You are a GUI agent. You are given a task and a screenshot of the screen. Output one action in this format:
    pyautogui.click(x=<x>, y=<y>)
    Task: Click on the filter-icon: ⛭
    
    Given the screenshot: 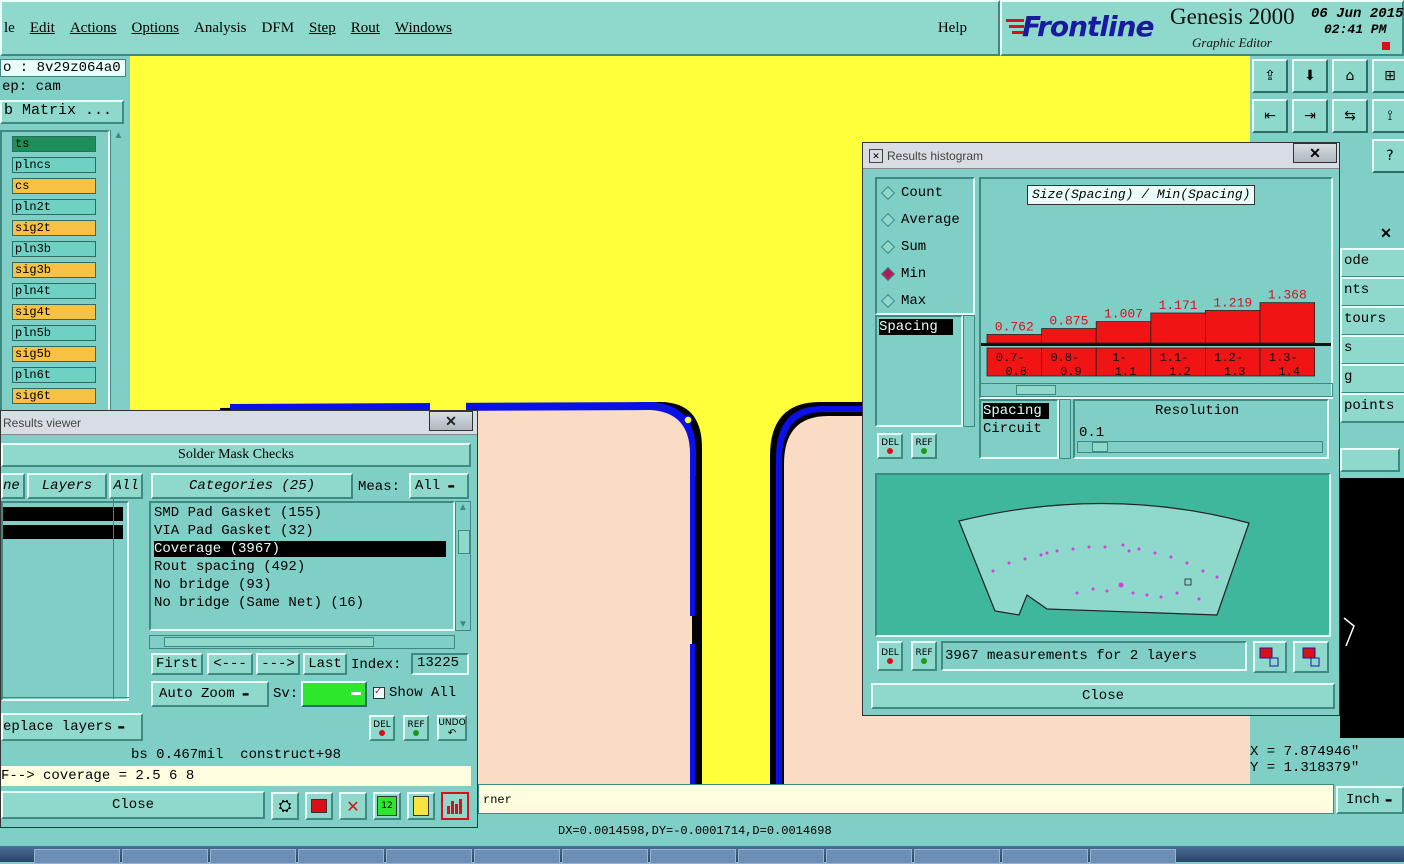 What is the action you would take?
    pyautogui.click(x=285, y=806)
    